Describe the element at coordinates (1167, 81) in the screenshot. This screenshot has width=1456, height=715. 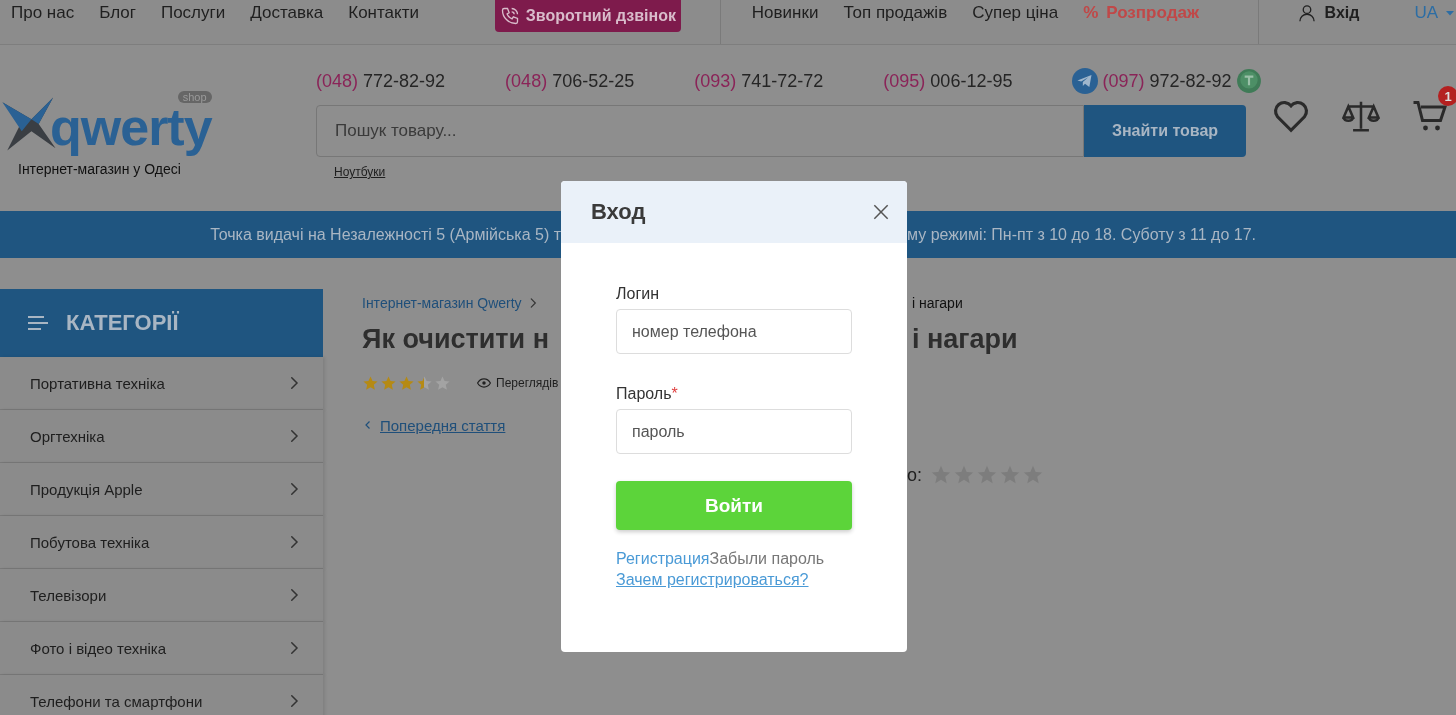
I see `phone-number: (097) 972-82-92` at that location.